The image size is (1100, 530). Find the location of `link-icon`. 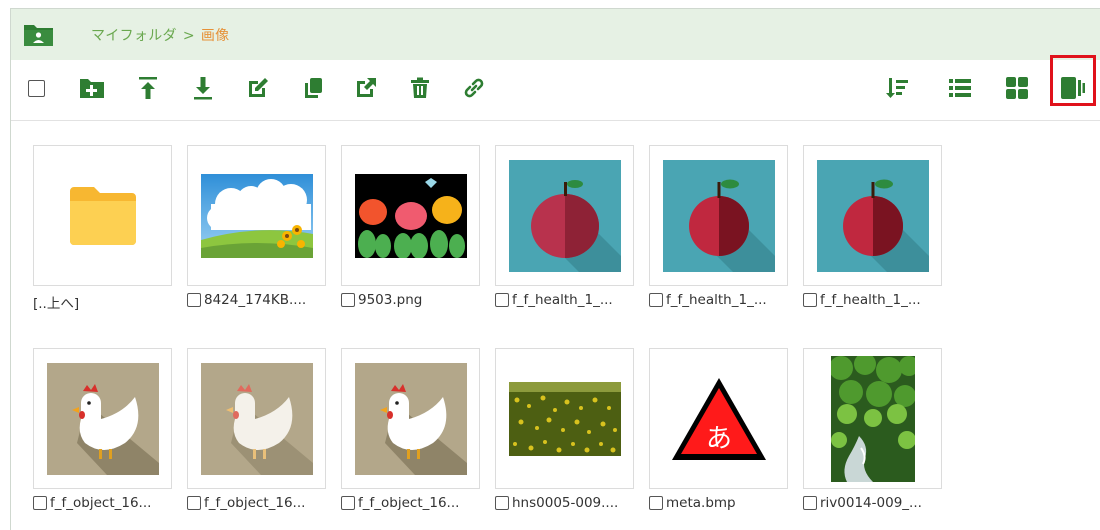

link-icon is located at coordinates (474, 88).